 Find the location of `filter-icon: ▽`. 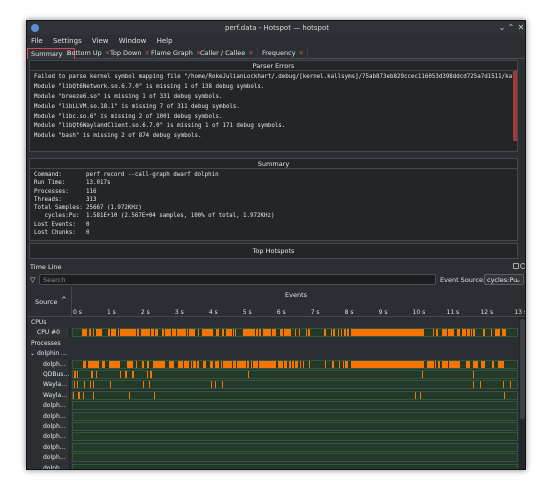

filter-icon: ▽ is located at coordinates (32, 280).